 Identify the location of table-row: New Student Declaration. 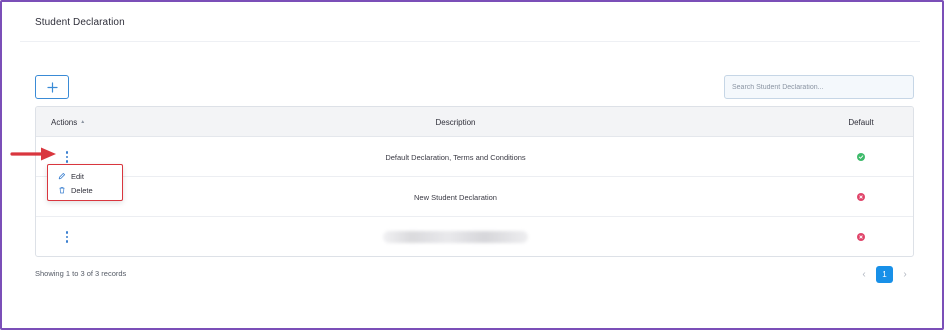
(474, 197).